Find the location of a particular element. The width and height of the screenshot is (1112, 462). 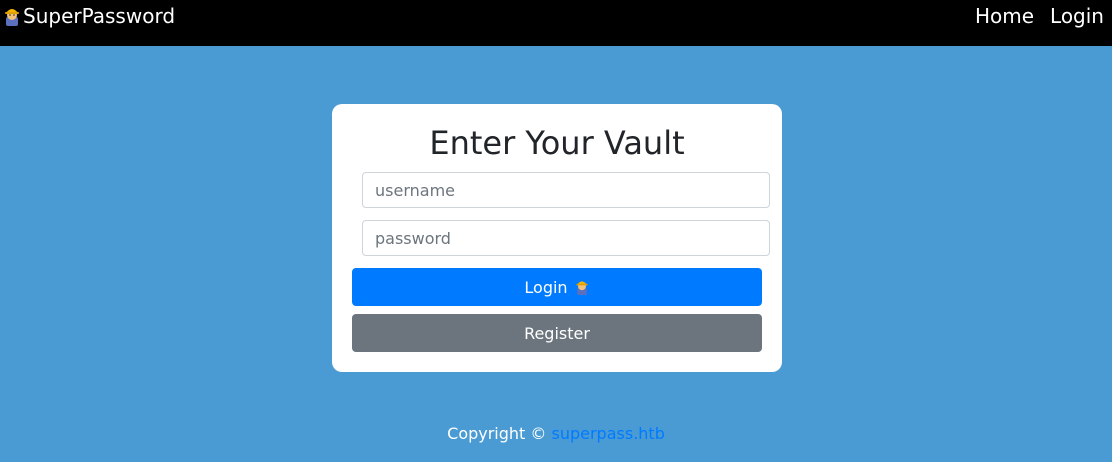

brand-link: SuperPassword is located at coordinates (88, 16).